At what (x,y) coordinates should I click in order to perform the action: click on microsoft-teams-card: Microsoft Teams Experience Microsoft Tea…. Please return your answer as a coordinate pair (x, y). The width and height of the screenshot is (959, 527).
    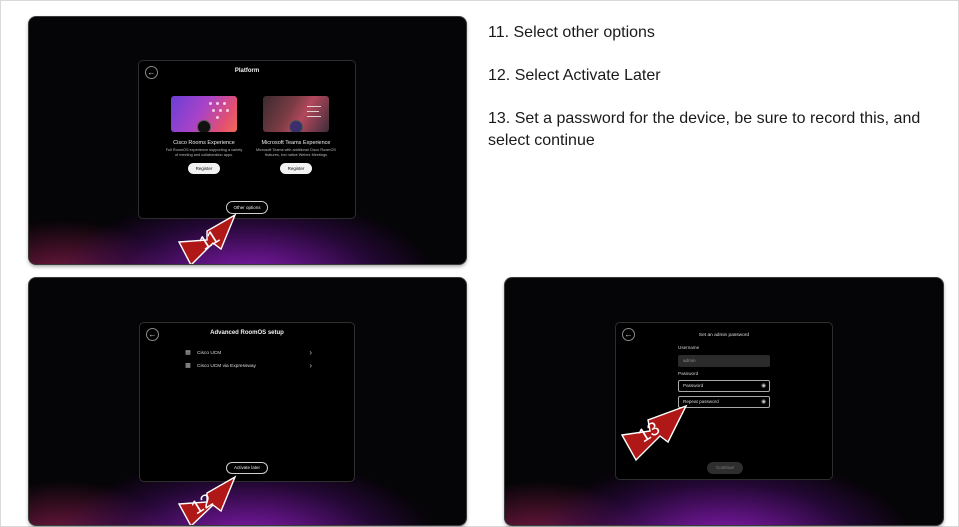
    Looking at the image, I should click on (296, 135).